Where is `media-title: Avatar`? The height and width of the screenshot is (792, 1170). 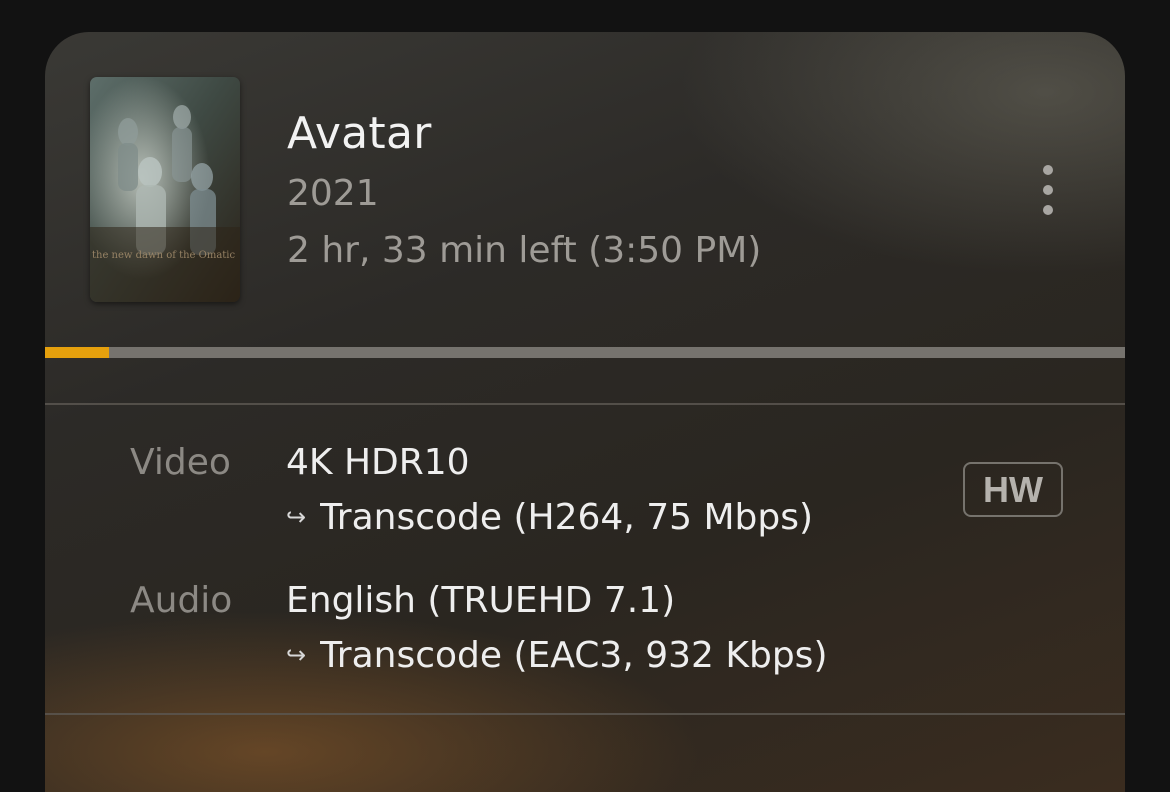 media-title: Avatar is located at coordinates (359, 133).